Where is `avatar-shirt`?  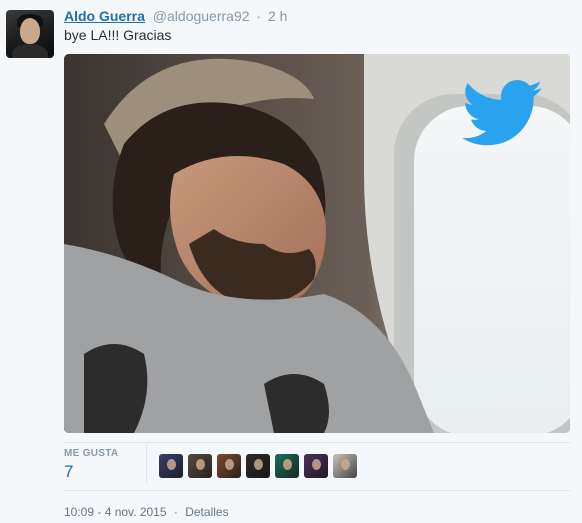 avatar-shirt is located at coordinates (30, 51).